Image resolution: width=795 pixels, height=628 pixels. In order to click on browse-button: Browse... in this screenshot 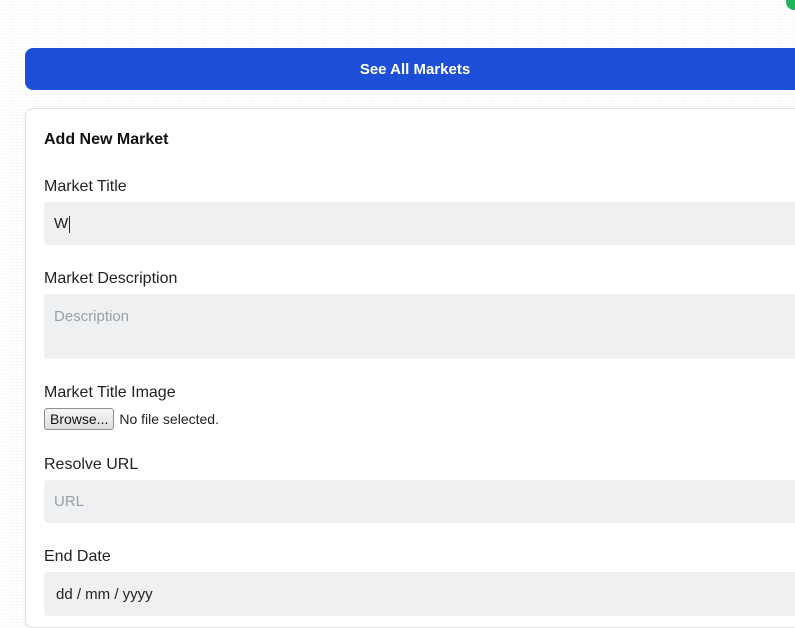, I will do `click(79, 419)`.